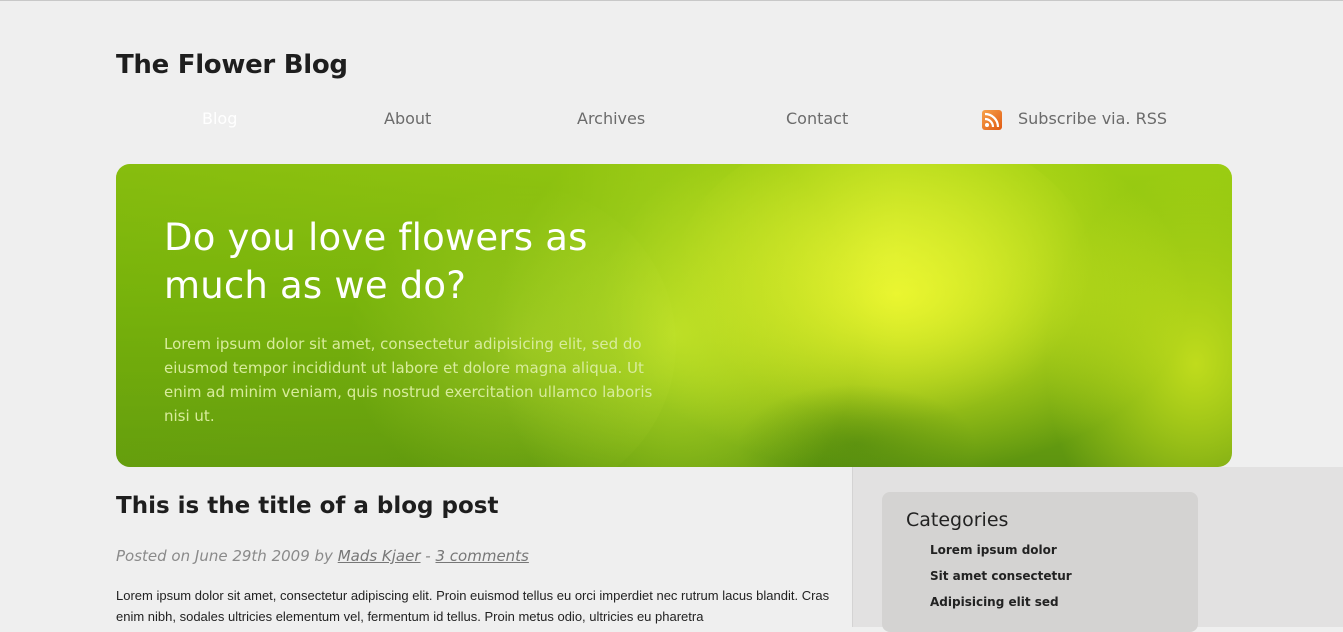 The height and width of the screenshot is (632, 1343). I want to click on post-author-link: Mads Kjaer, so click(379, 556).